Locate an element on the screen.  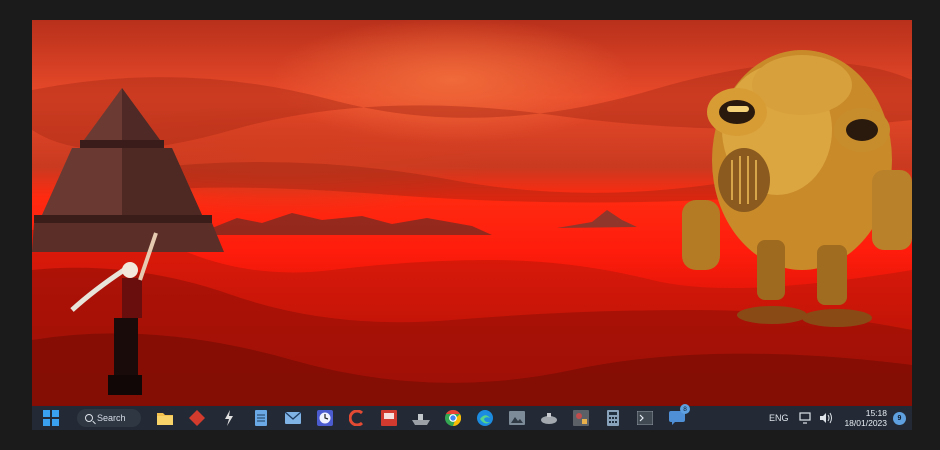
clock: 15:18 18/01/2023 is located at coordinates (865, 418).